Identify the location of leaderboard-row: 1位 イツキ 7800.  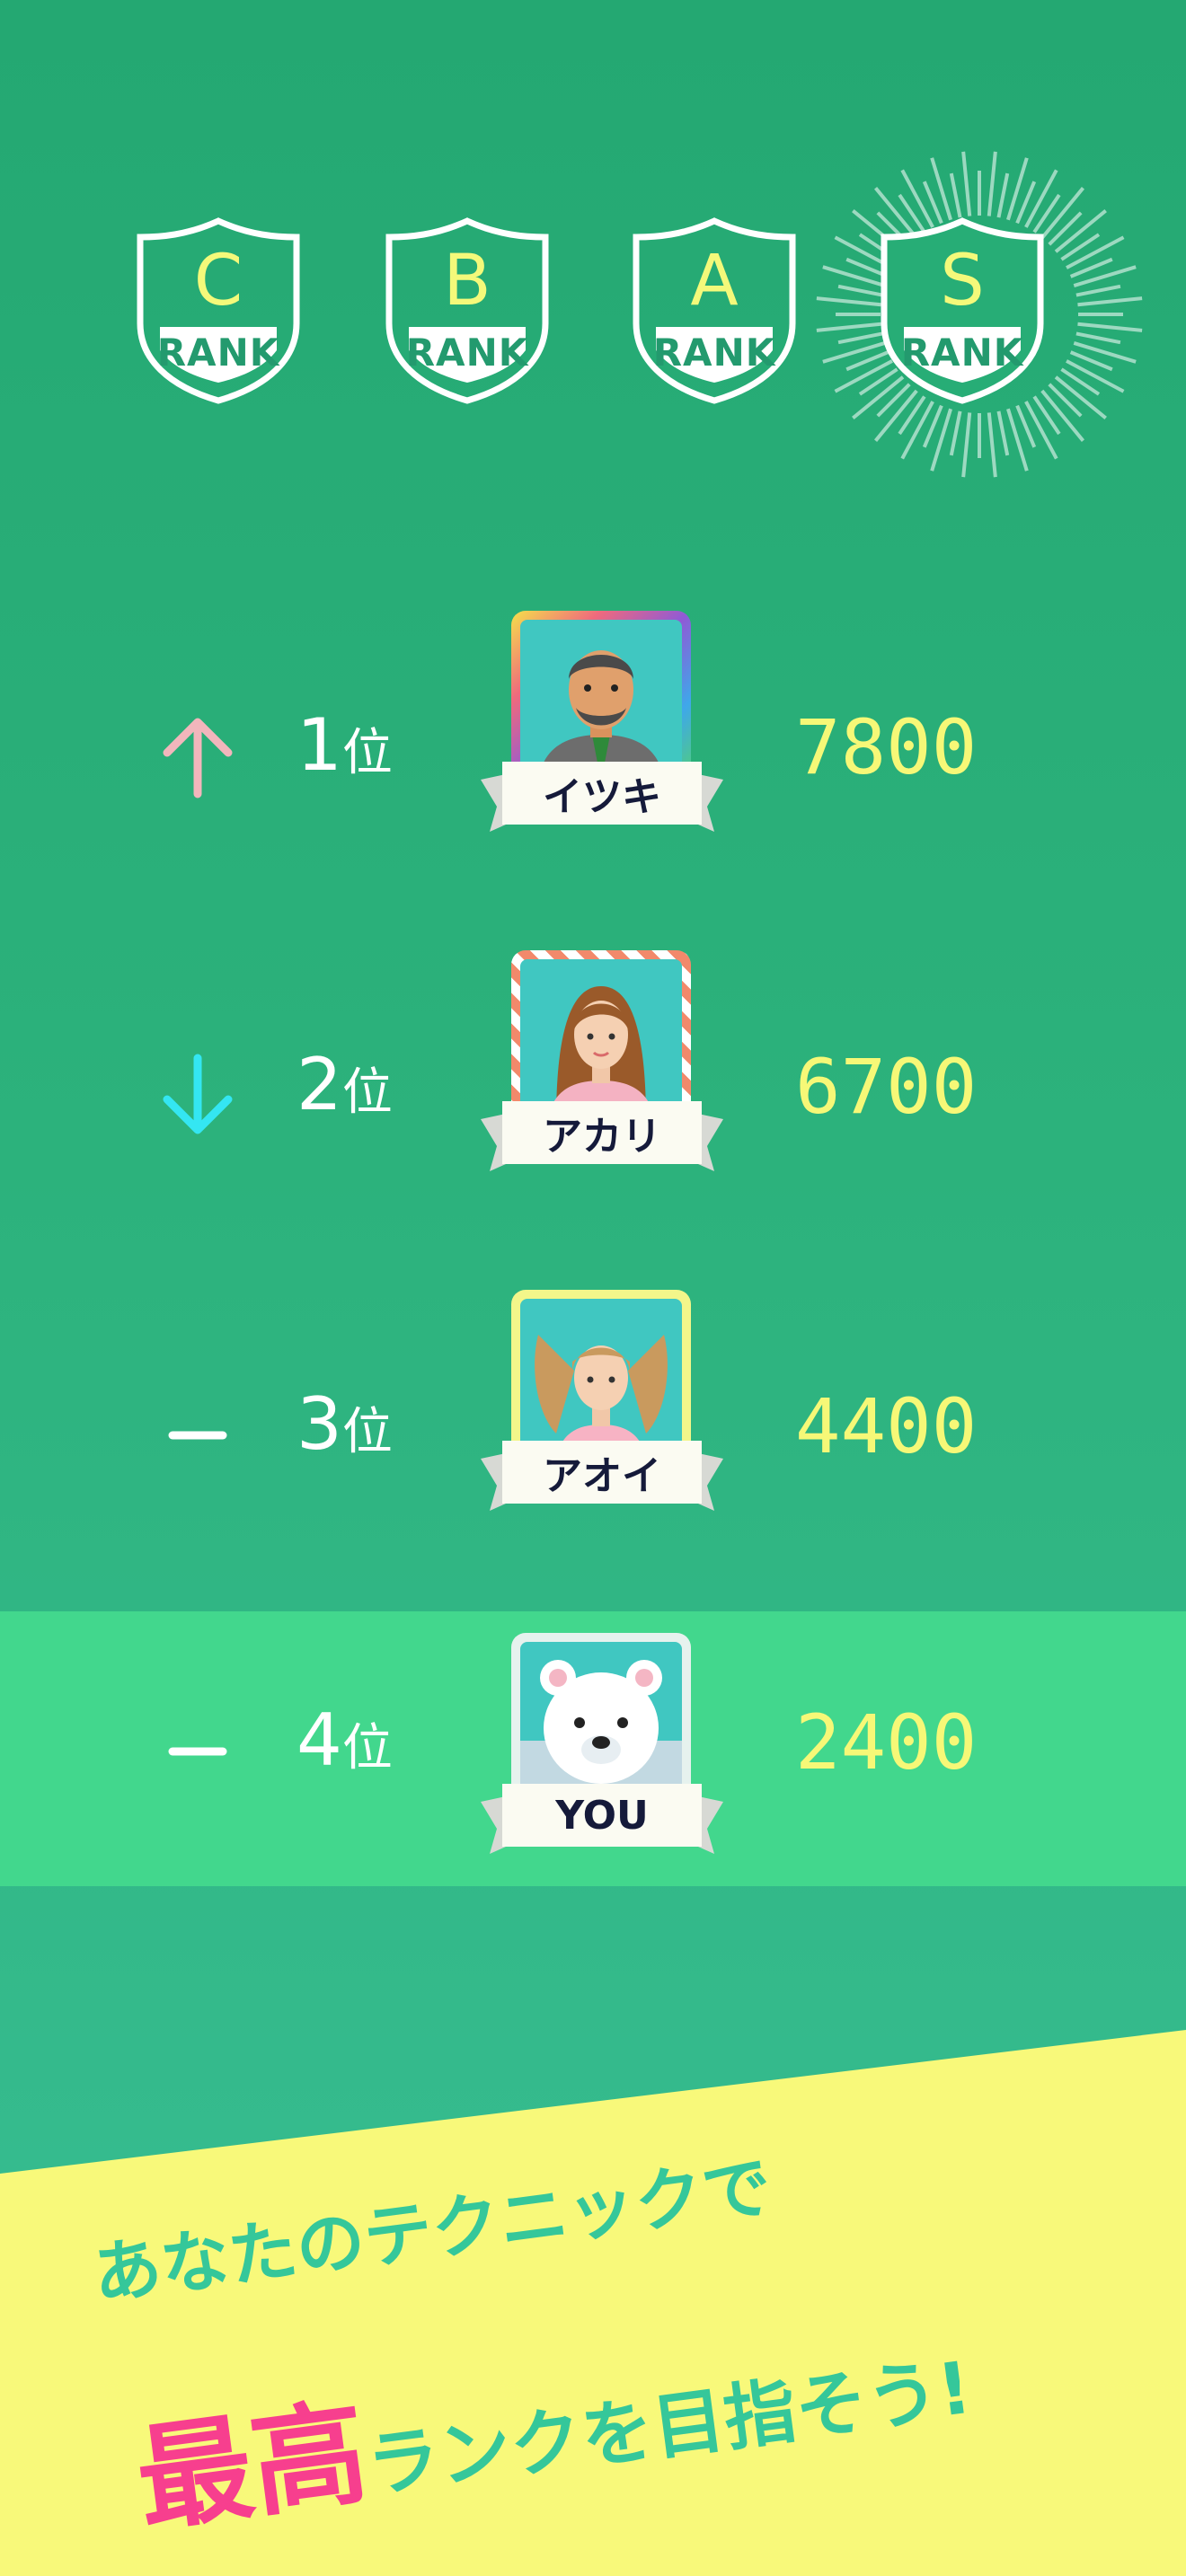
(593, 748).